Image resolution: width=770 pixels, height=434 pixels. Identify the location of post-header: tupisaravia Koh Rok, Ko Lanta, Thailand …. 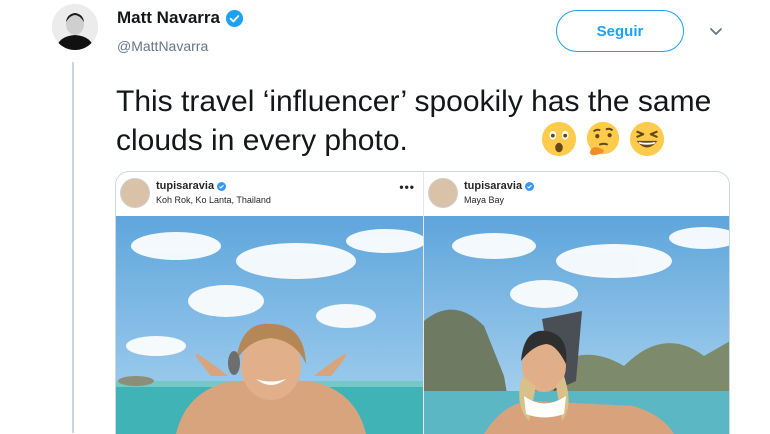
(269, 194).